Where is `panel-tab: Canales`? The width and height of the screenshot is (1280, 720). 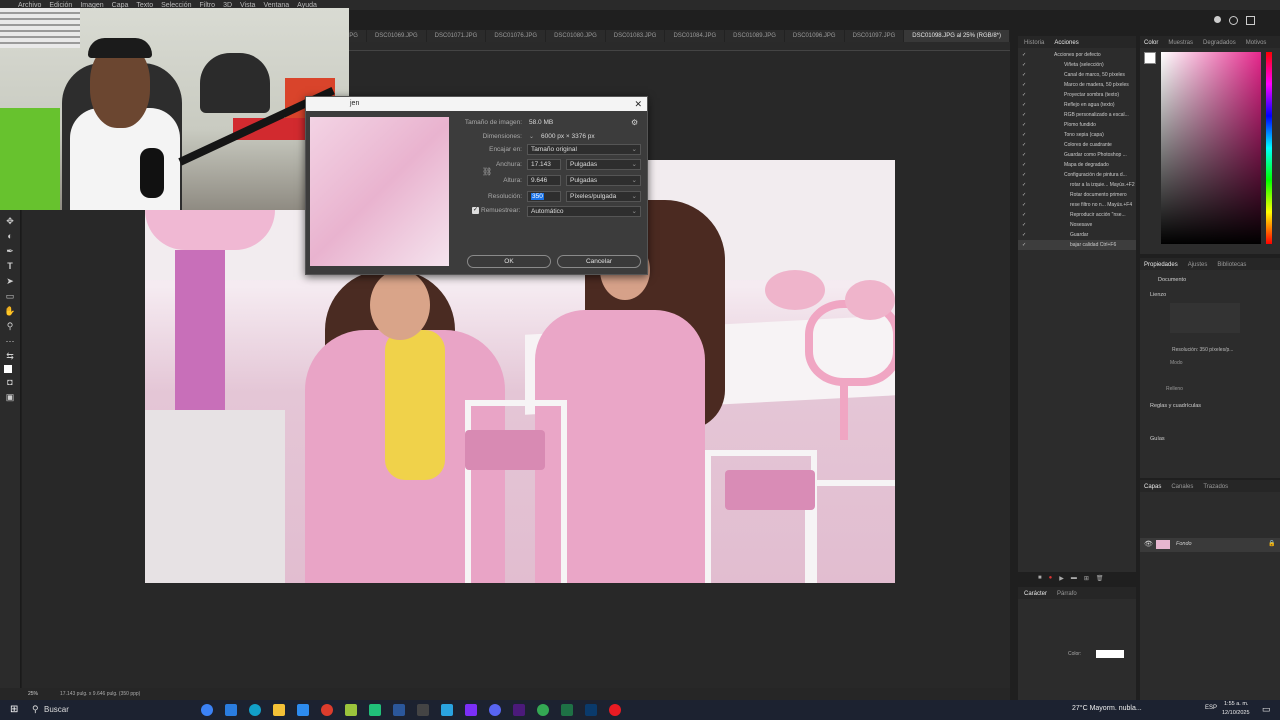 panel-tab: Canales is located at coordinates (1182, 487).